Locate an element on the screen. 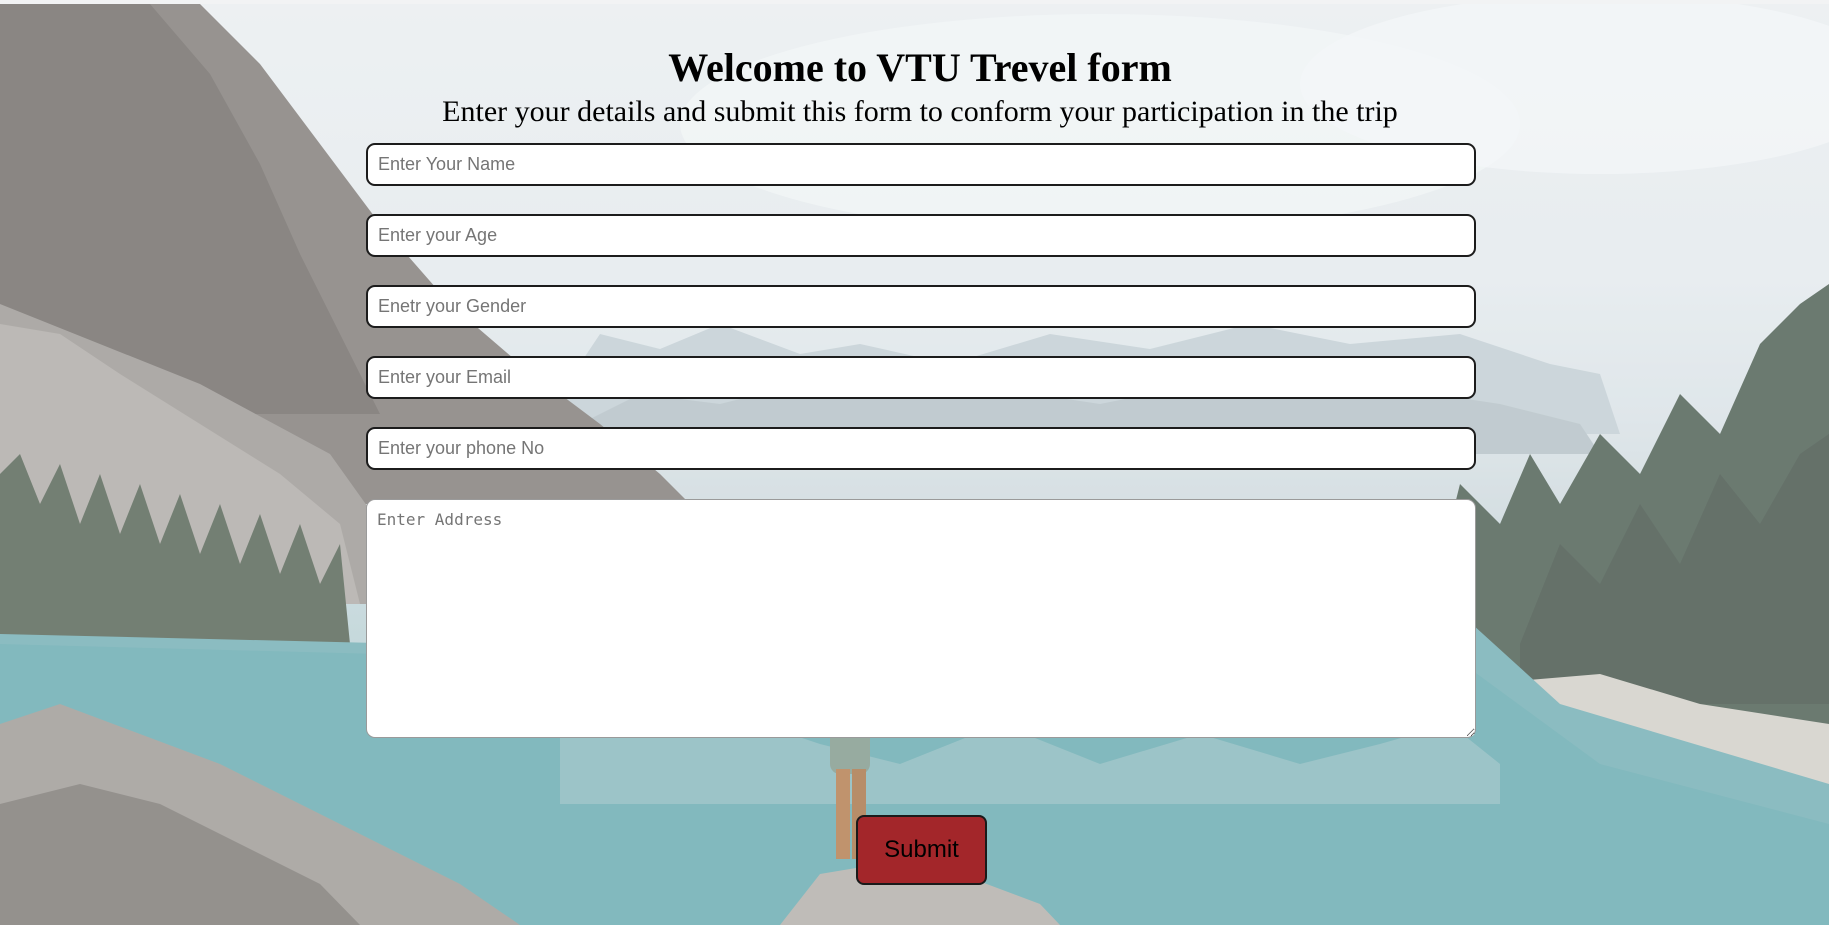 The image size is (1829, 925). submit-button: Submit is located at coordinates (921, 850).